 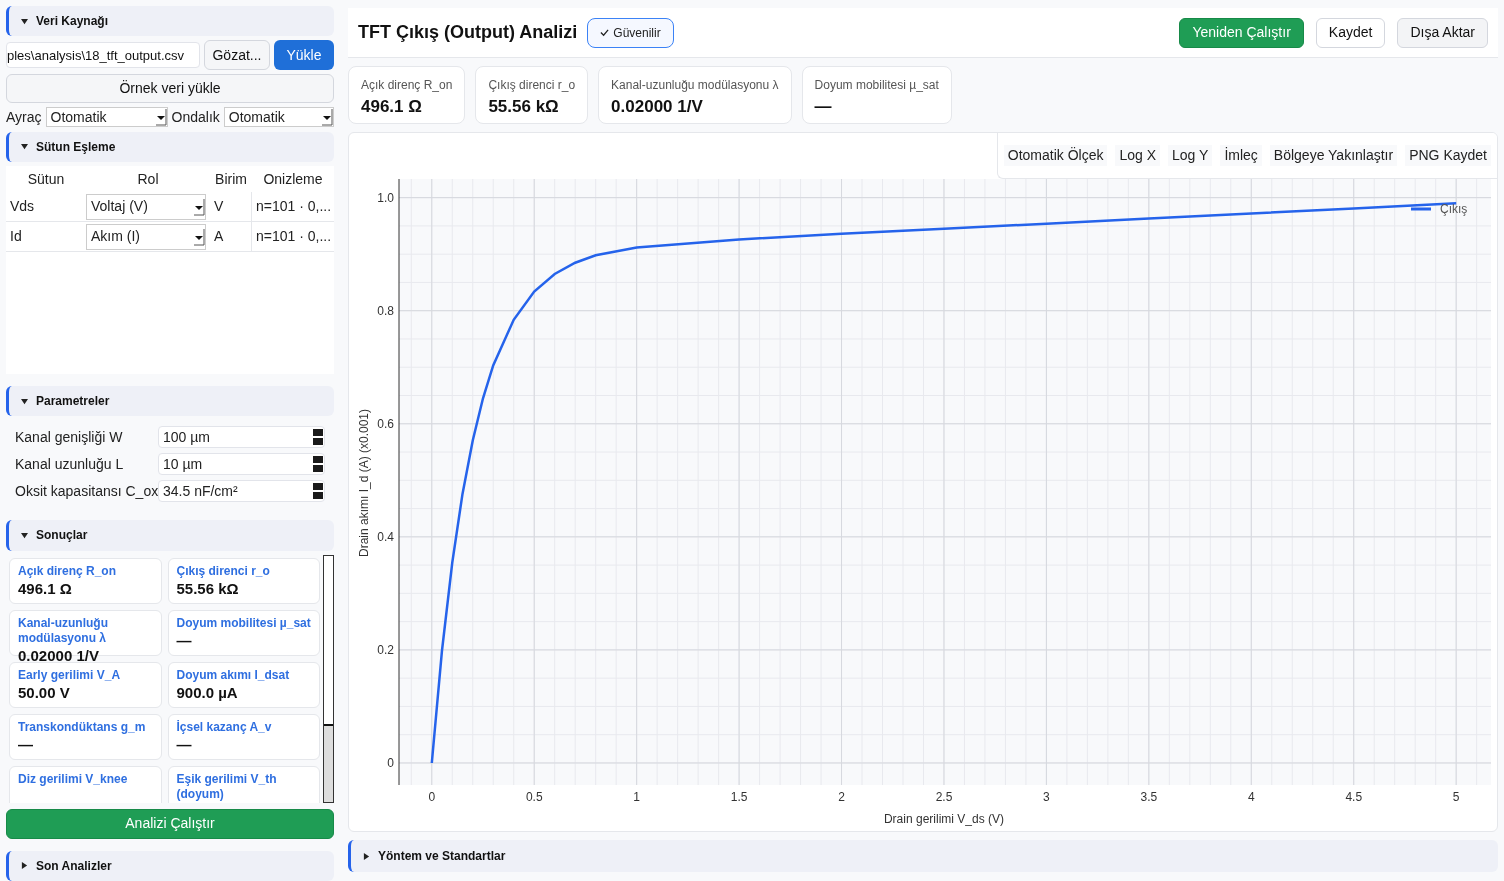 What do you see at coordinates (148, 179) in the screenshot?
I see `column-header: Rol` at bounding box center [148, 179].